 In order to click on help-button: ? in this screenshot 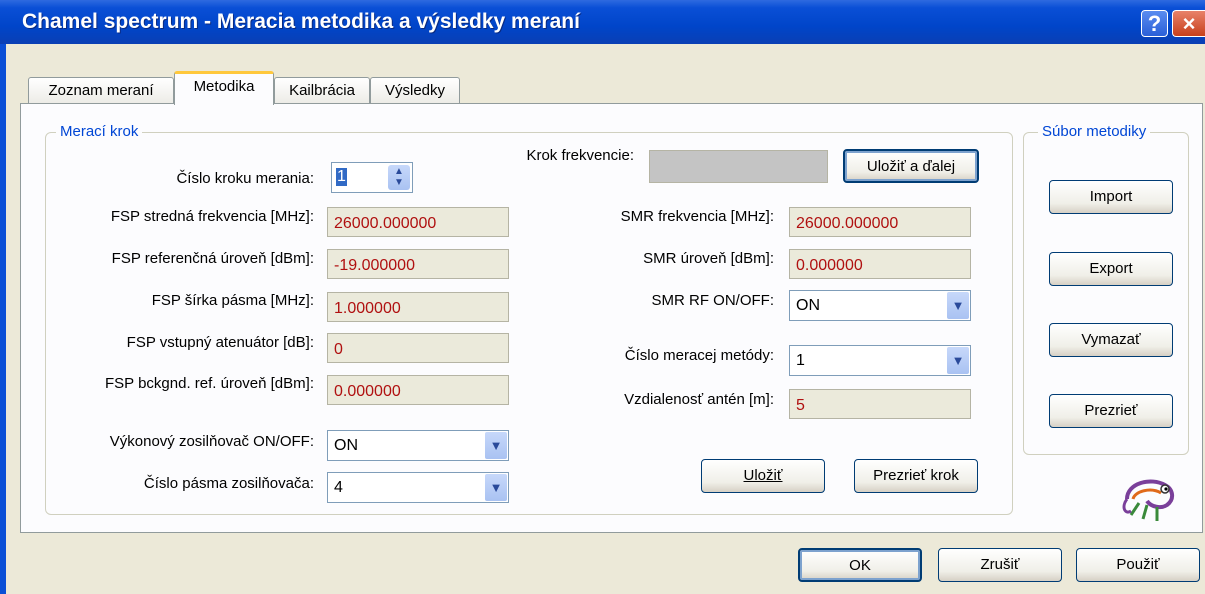, I will do `click(1154, 23)`.